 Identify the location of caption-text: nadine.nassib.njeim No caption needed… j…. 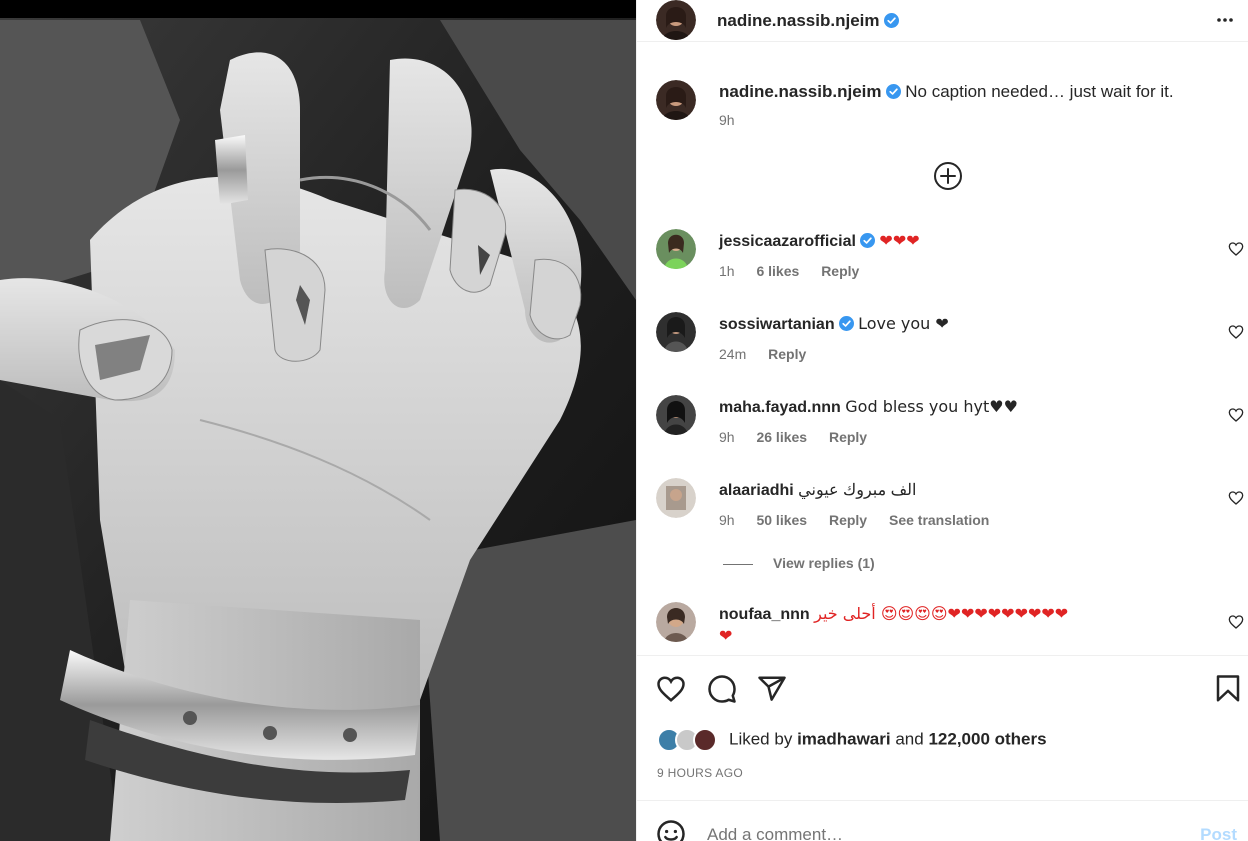
(946, 92).